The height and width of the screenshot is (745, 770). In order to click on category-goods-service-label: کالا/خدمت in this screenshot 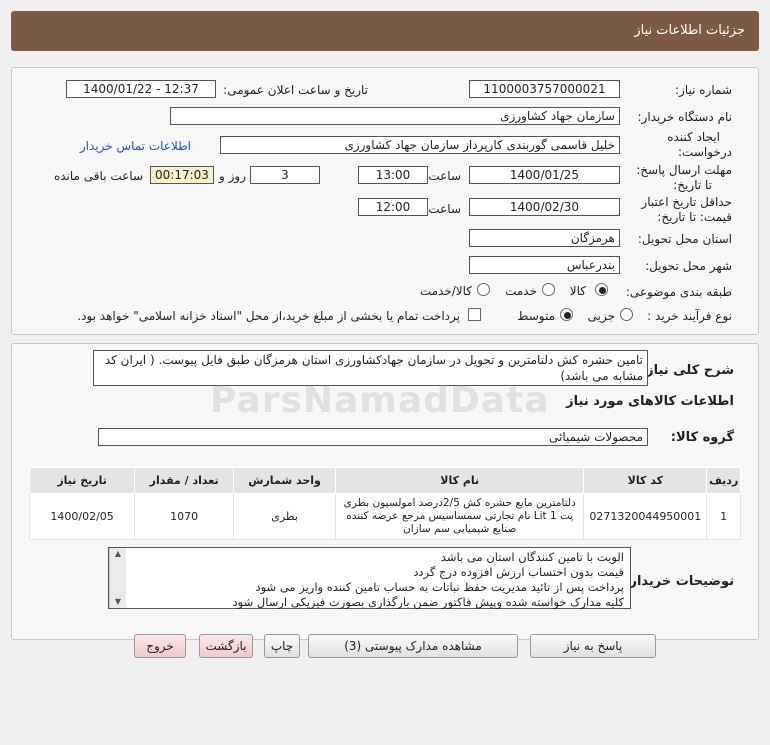, I will do `click(445, 291)`.